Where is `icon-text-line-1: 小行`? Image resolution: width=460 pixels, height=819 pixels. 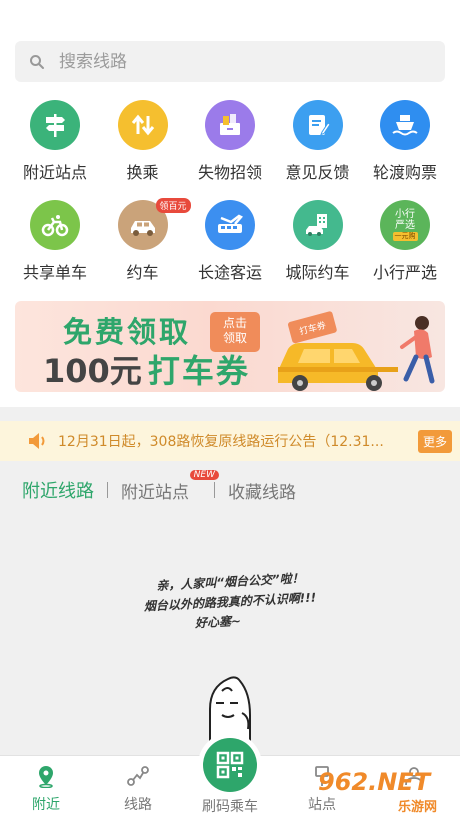 icon-text-line-1: 小行 is located at coordinates (405, 214).